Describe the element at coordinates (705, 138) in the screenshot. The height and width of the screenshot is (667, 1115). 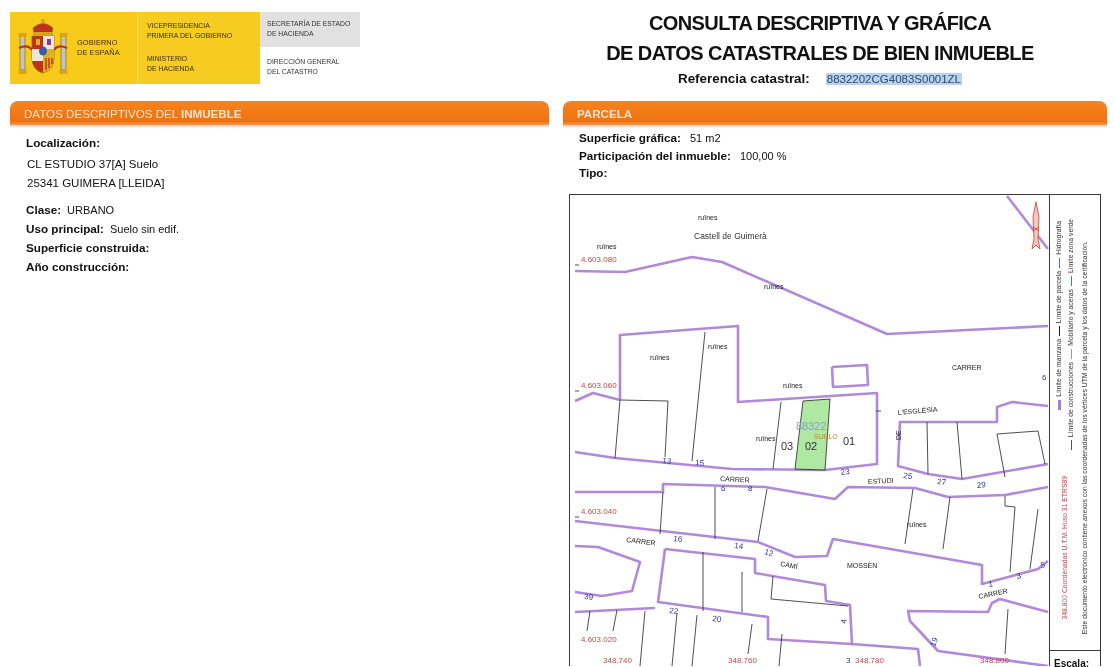
I see `field-value: 51 m2` at that location.